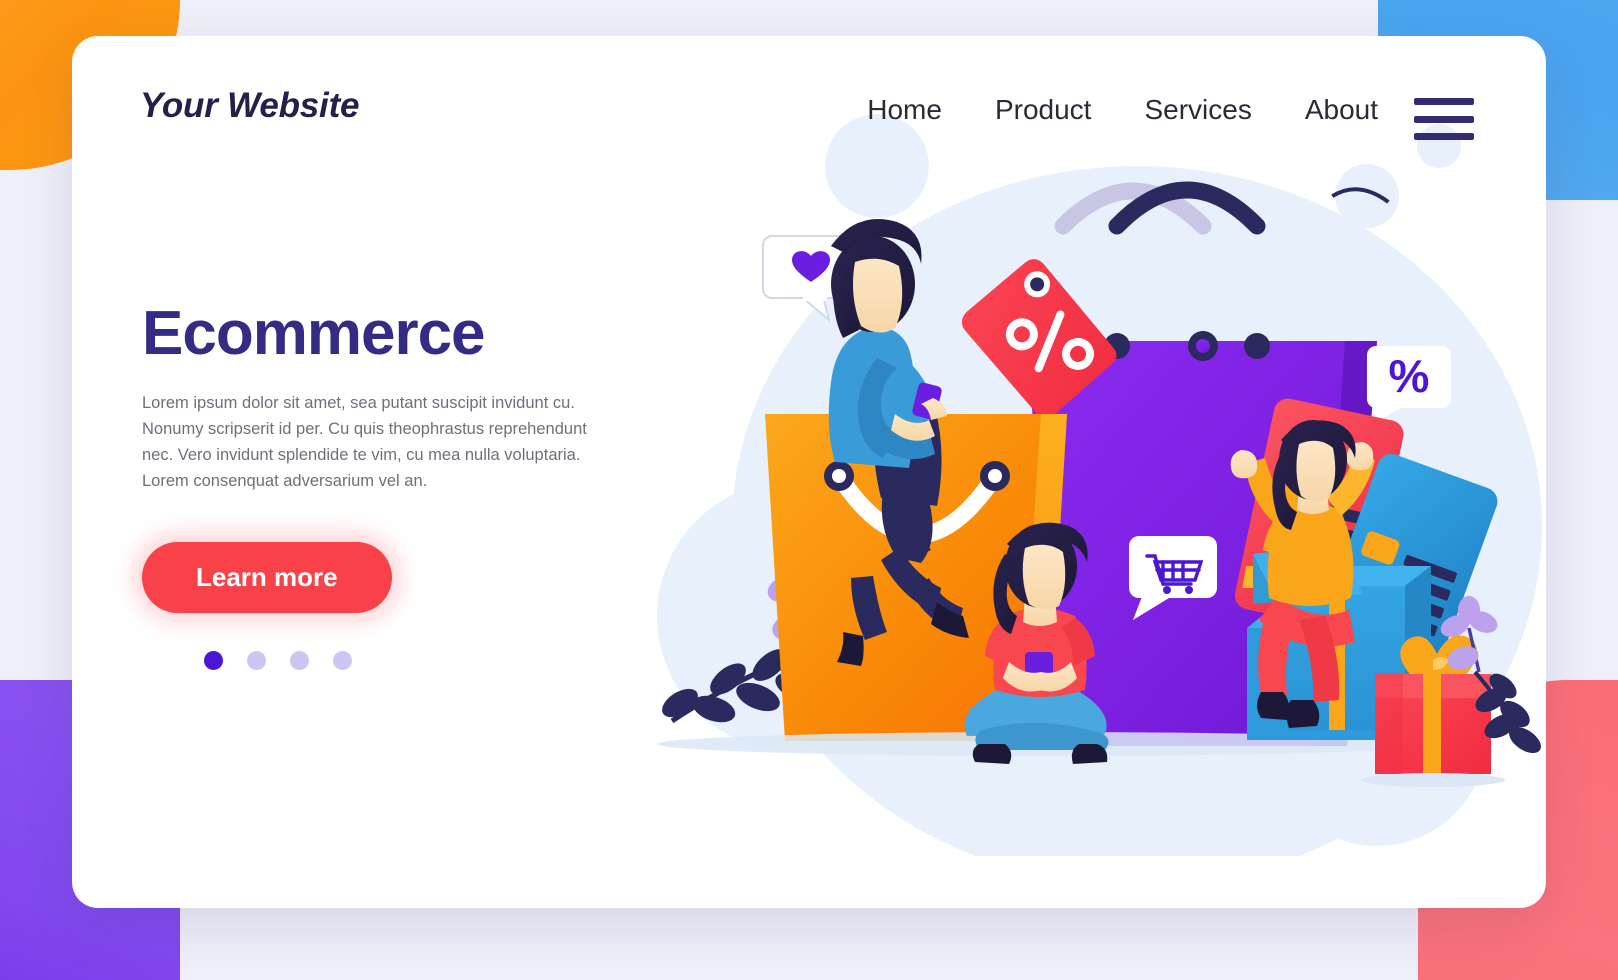 This screenshot has width=1618, height=980. Describe the element at coordinates (904, 110) in the screenshot. I see `nav-item-home: Home` at that location.